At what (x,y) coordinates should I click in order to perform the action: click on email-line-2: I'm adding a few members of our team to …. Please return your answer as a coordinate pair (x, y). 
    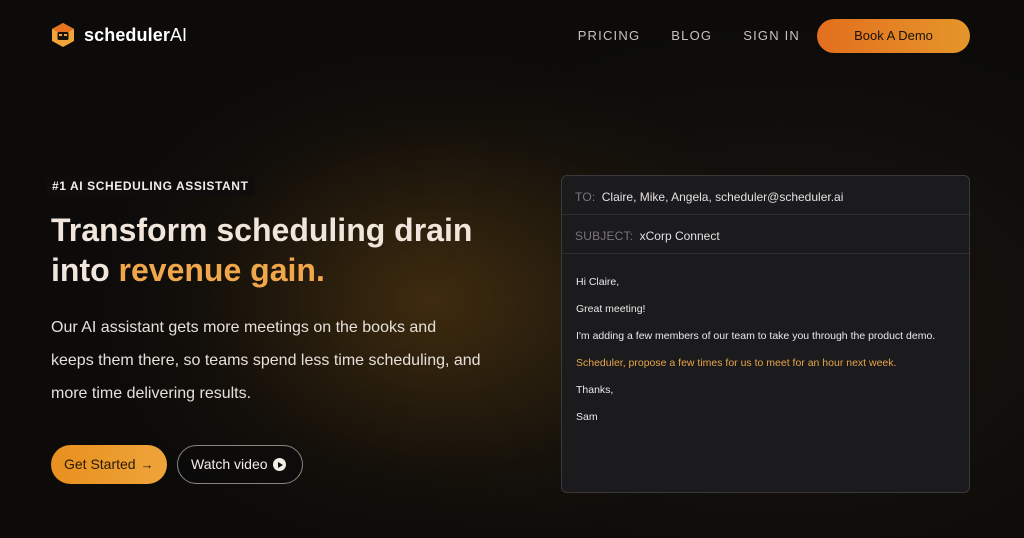
    Looking at the image, I should click on (756, 336).